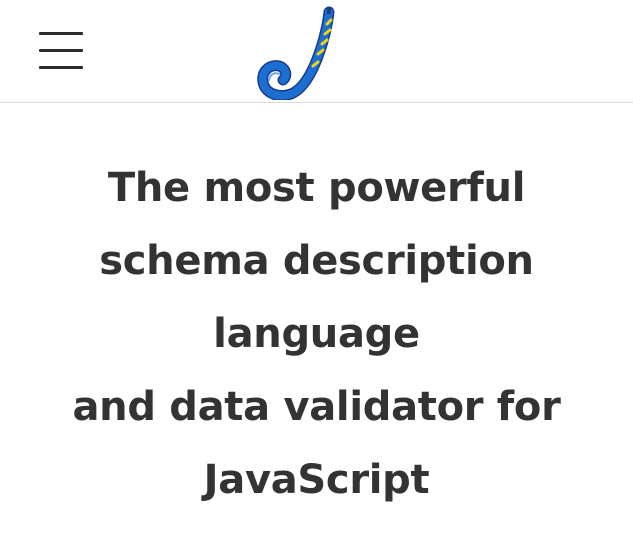 This screenshot has height=537, width=633. What do you see at coordinates (316, 480) in the screenshot?
I see `hero-title-line: JavaScript` at bounding box center [316, 480].